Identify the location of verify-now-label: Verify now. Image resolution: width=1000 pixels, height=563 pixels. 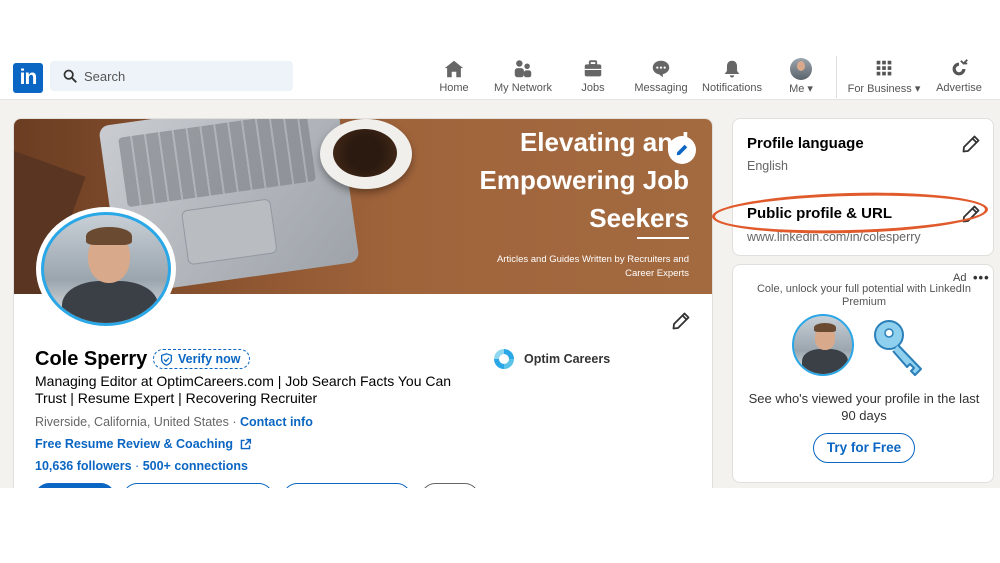
(209, 359).